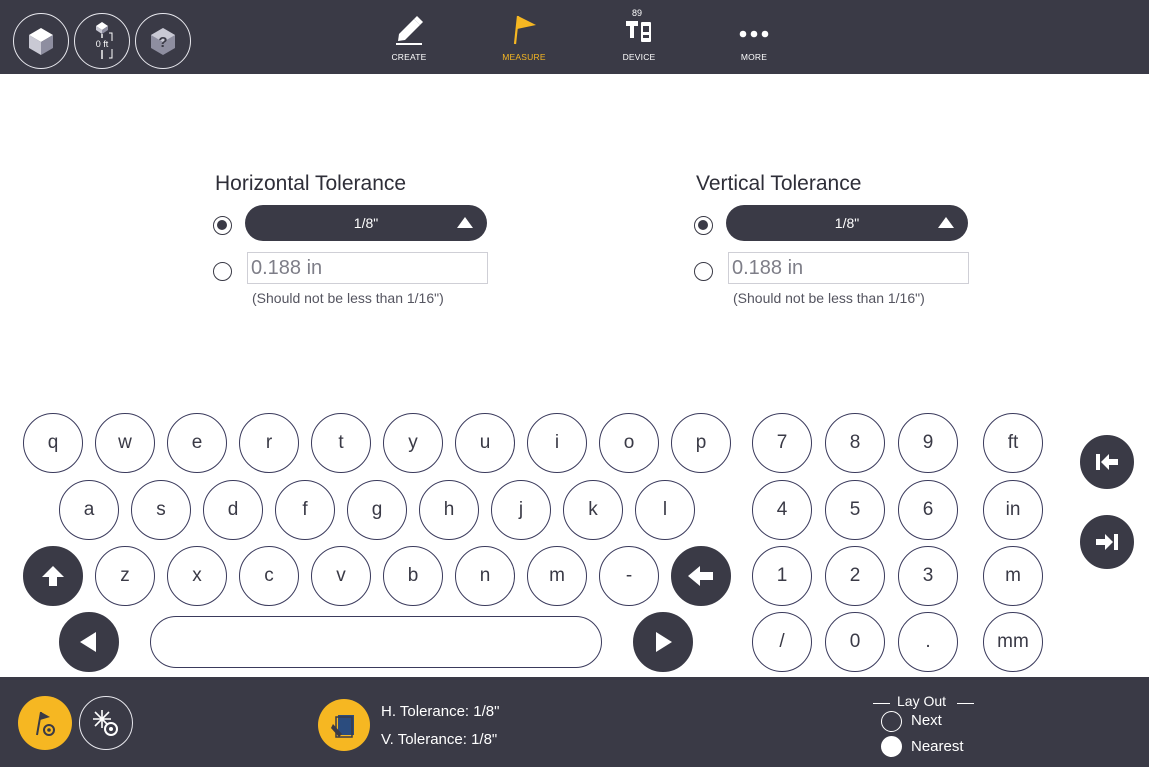 Image resolution: width=1149 pixels, height=767 pixels. Describe the element at coordinates (701, 443) in the screenshot. I see `key-p: p` at that location.